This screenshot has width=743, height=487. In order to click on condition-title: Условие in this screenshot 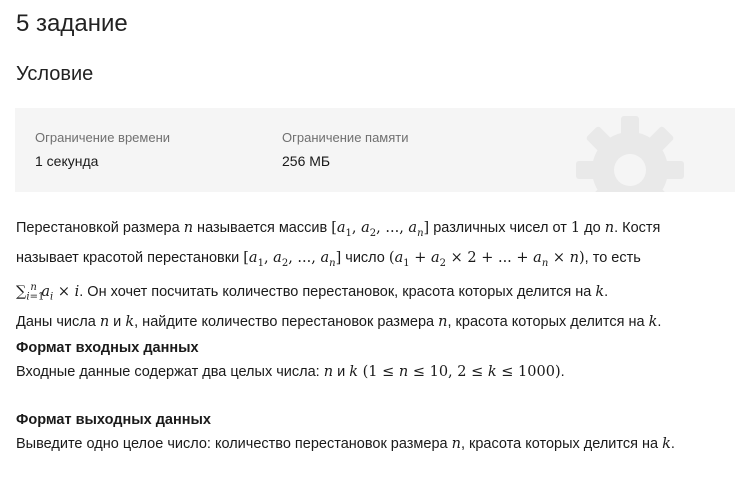, I will do `click(55, 74)`.